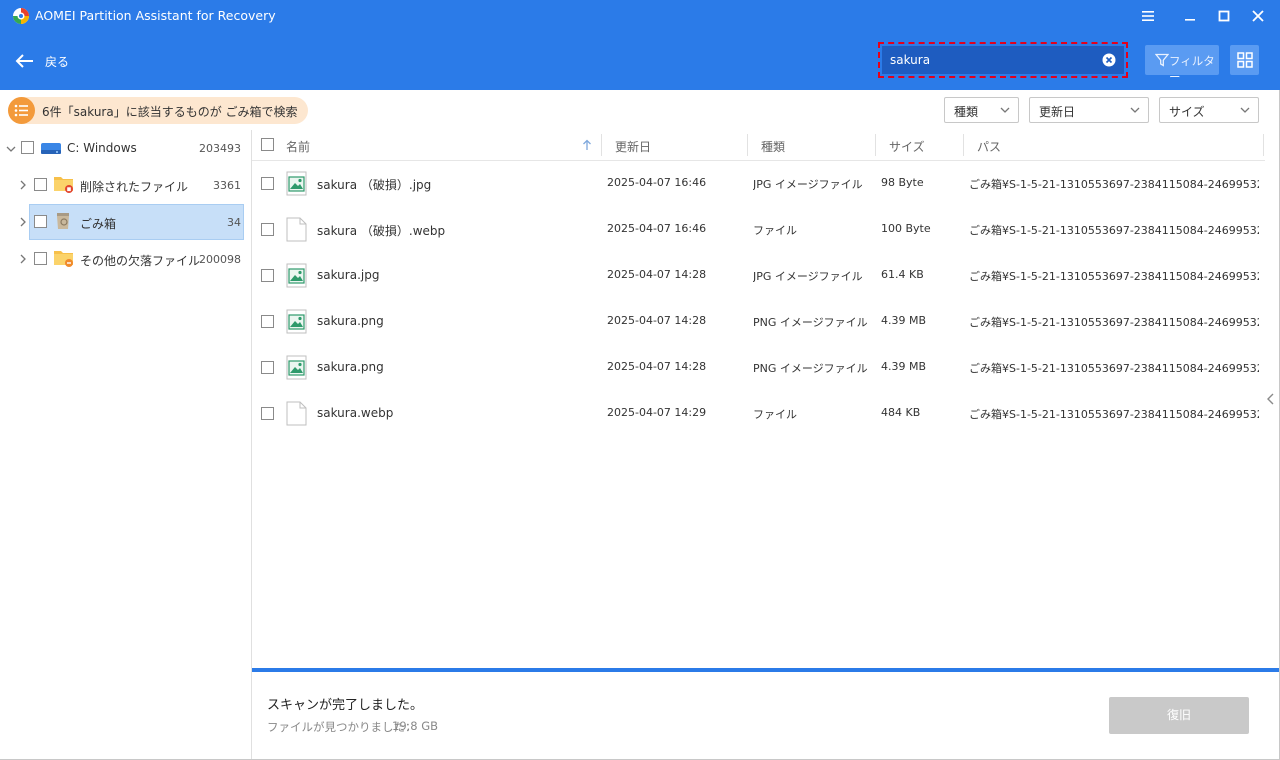  I want to click on deleted-folder-icon, so click(63, 185).